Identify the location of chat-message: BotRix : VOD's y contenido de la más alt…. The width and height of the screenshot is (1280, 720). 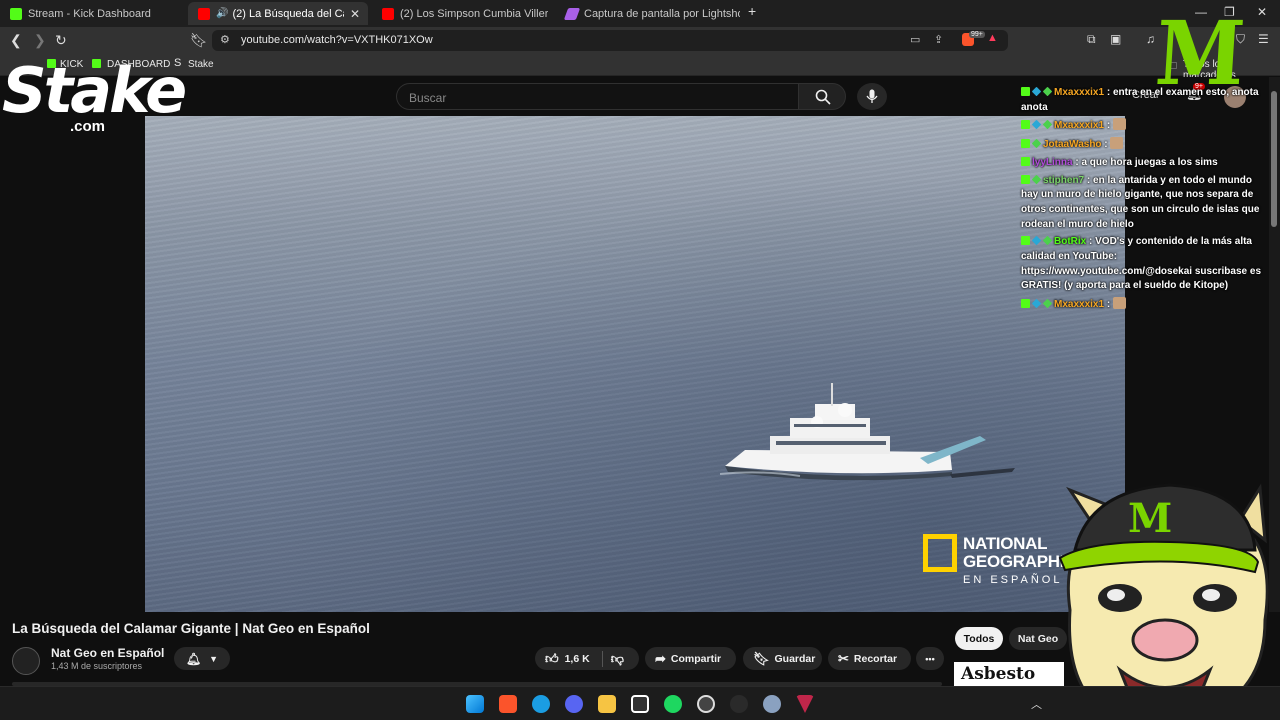
(1141, 264).